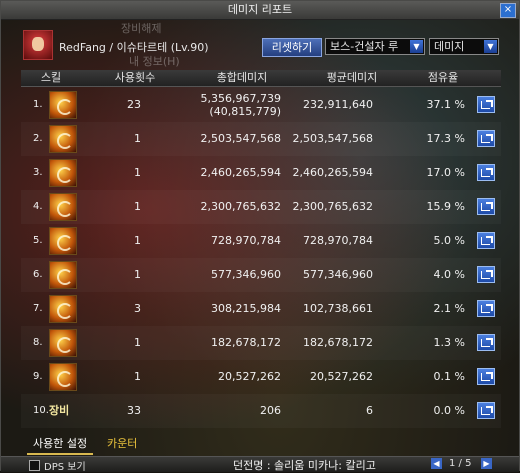  I want to click on row-count: 23, so click(134, 104).